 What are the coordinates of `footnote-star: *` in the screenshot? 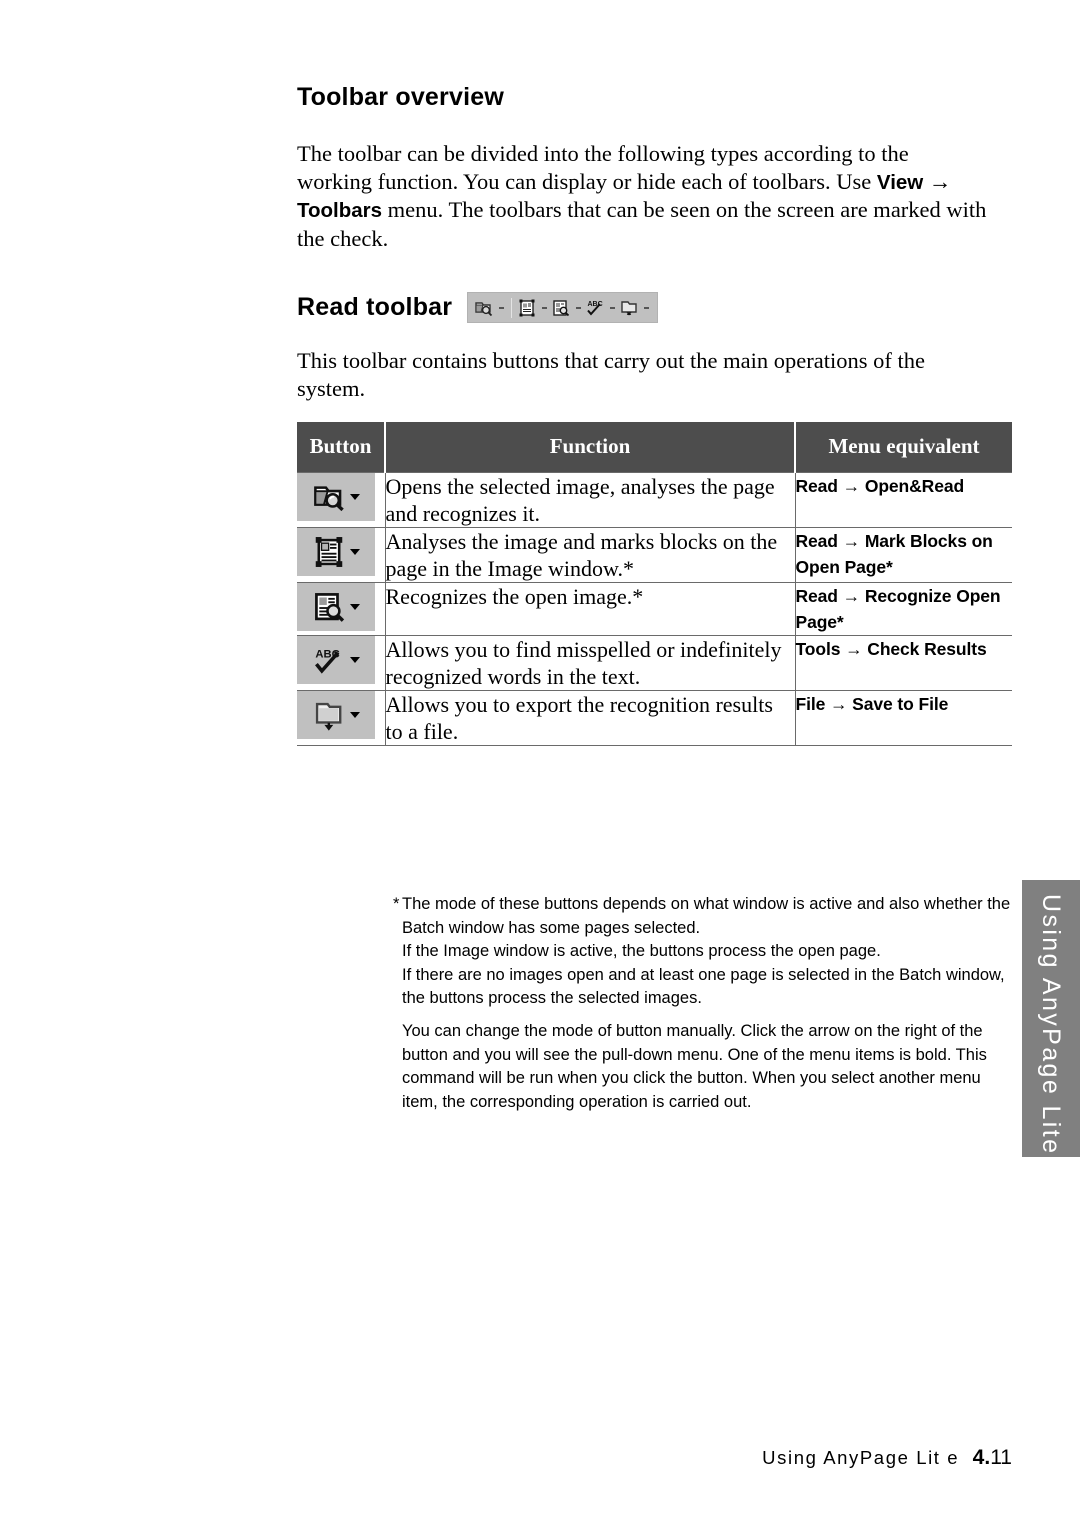 It's located at (396, 904).